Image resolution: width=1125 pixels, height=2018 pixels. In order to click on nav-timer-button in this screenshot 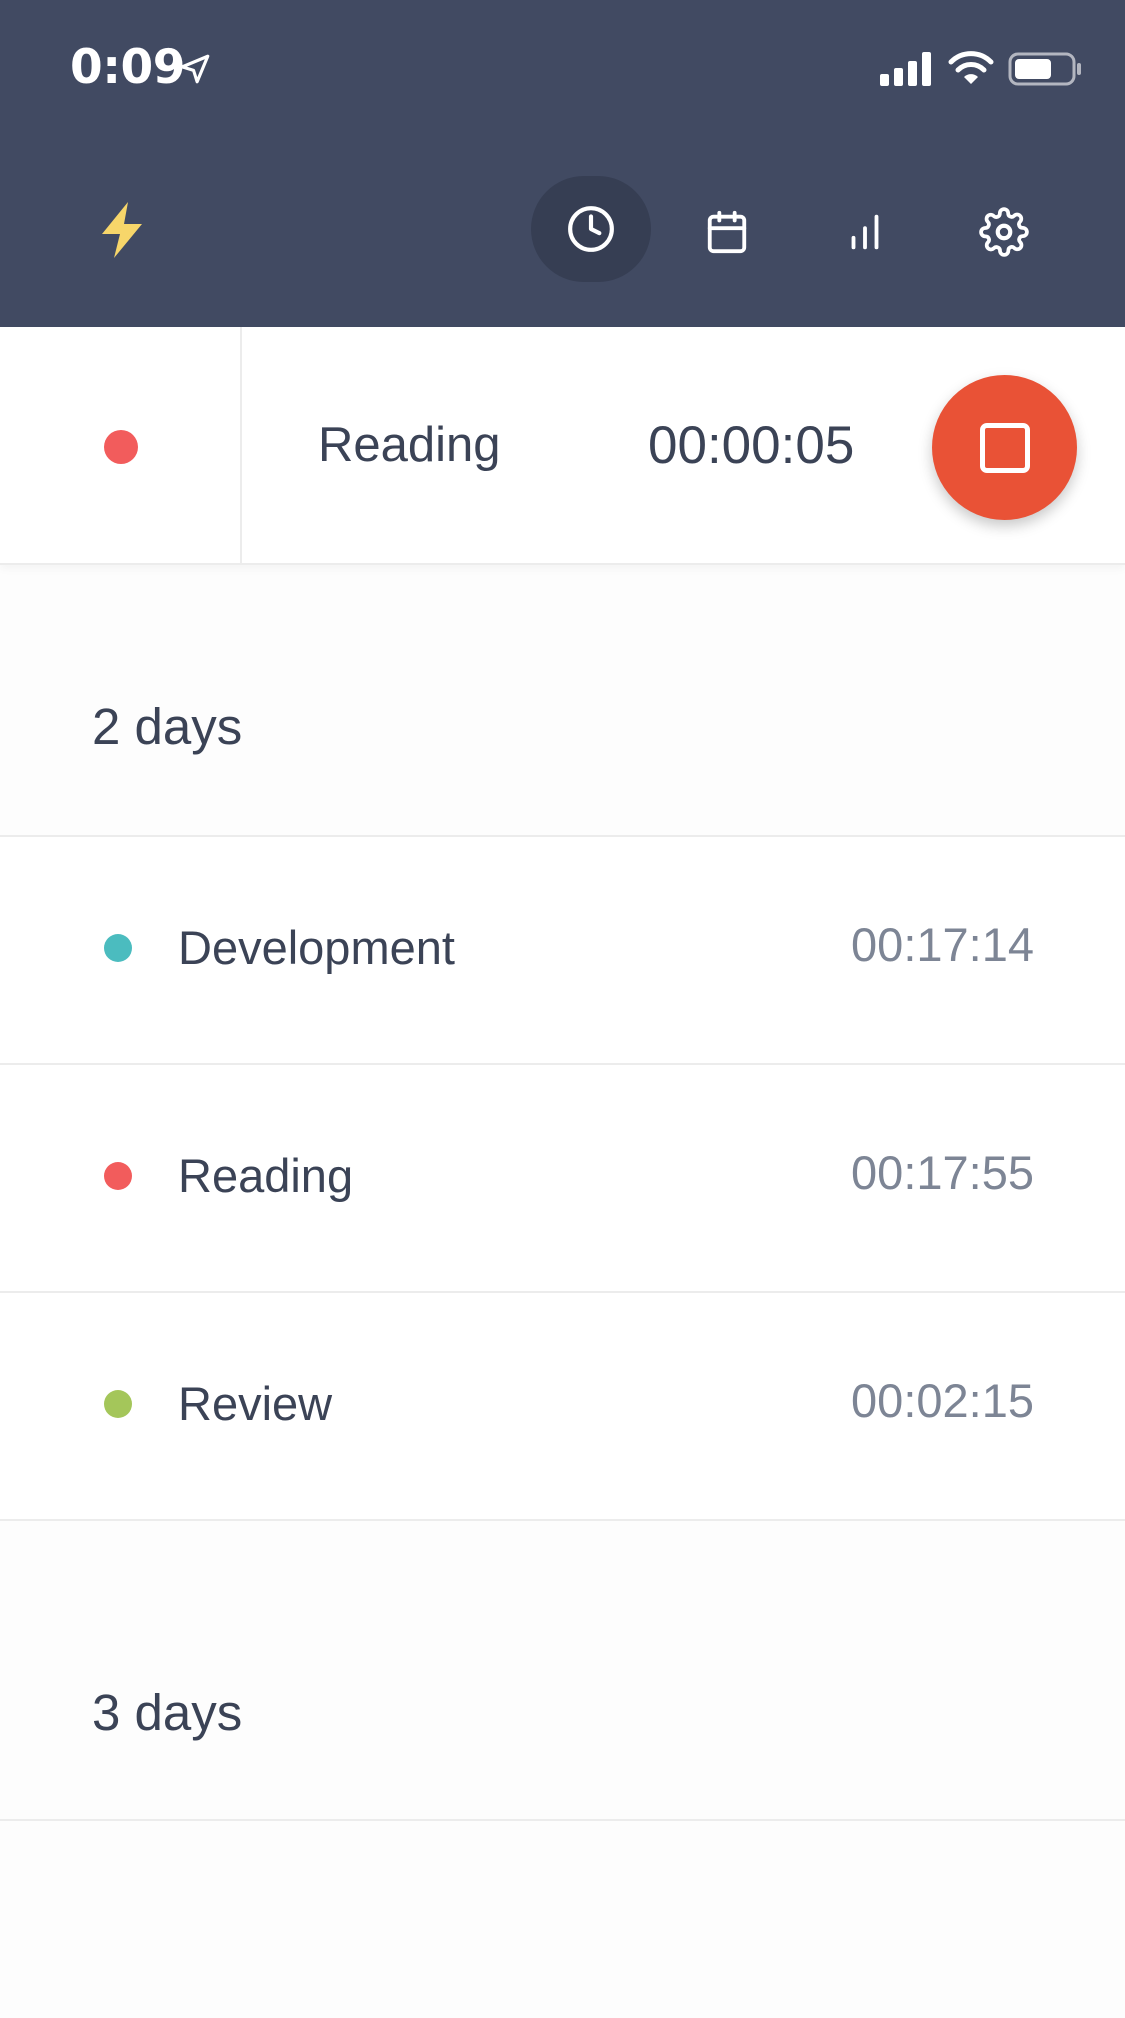, I will do `click(591, 229)`.